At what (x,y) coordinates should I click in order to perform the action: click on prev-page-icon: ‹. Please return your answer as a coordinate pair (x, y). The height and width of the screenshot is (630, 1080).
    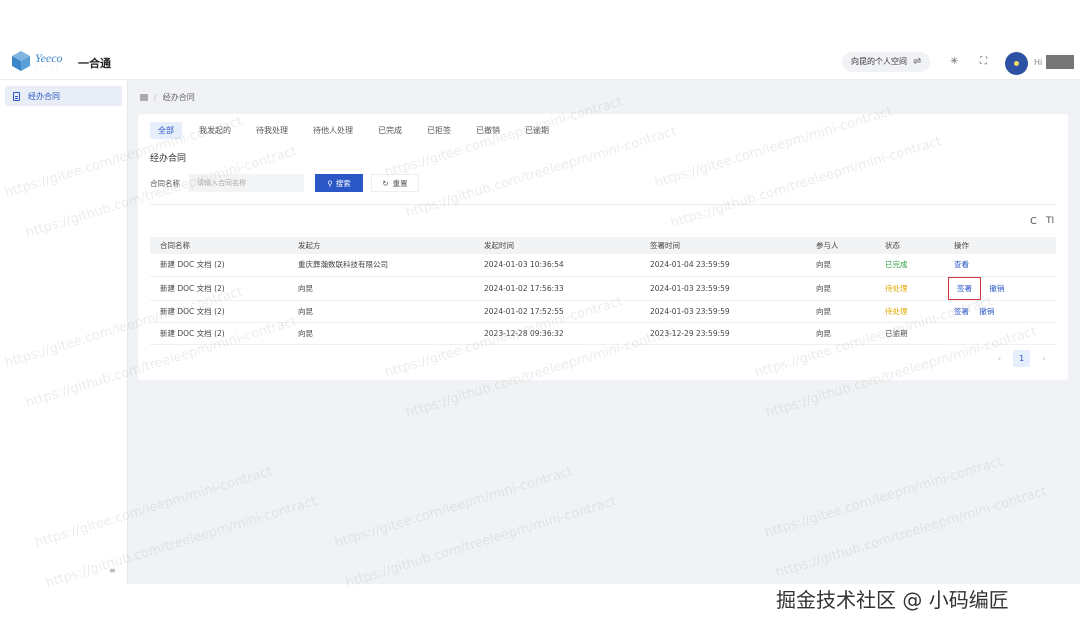
    Looking at the image, I should click on (999, 358).